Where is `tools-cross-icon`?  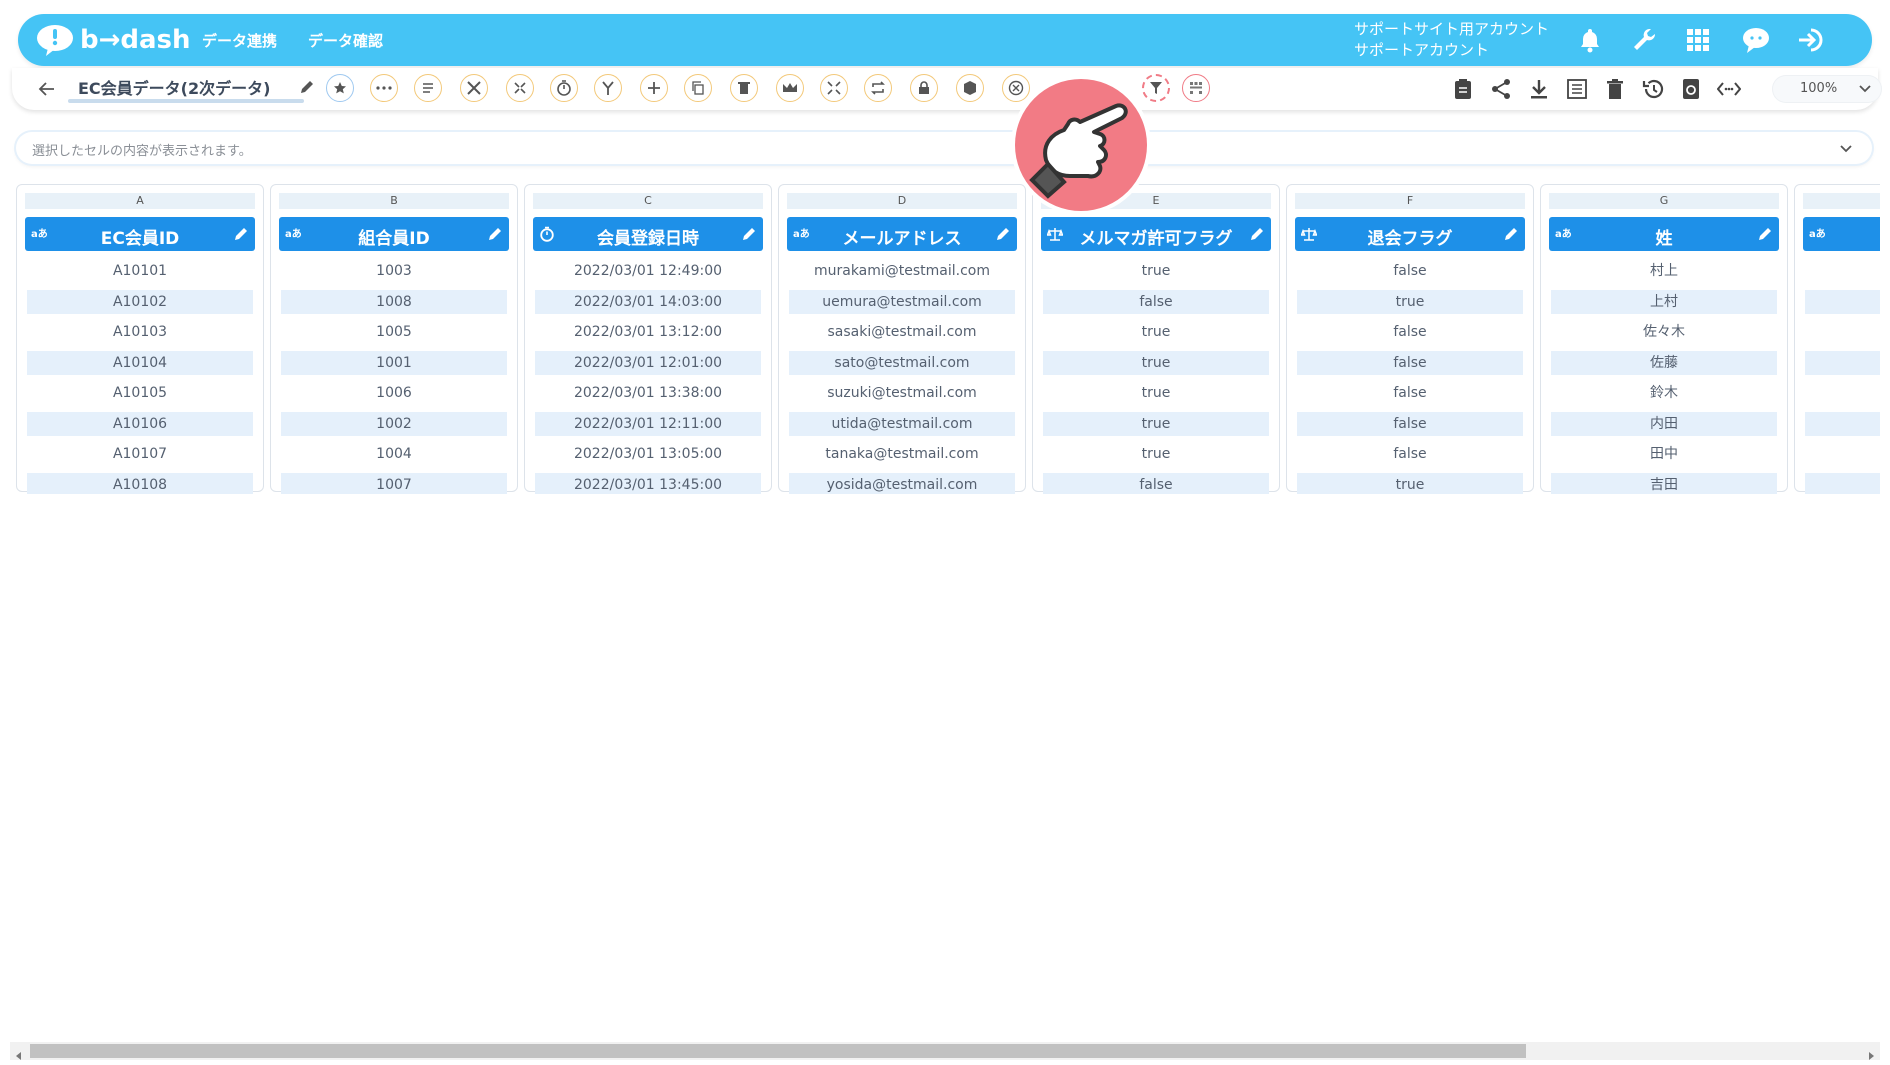
tools-cross-icon is located at coordinates (474, 88).